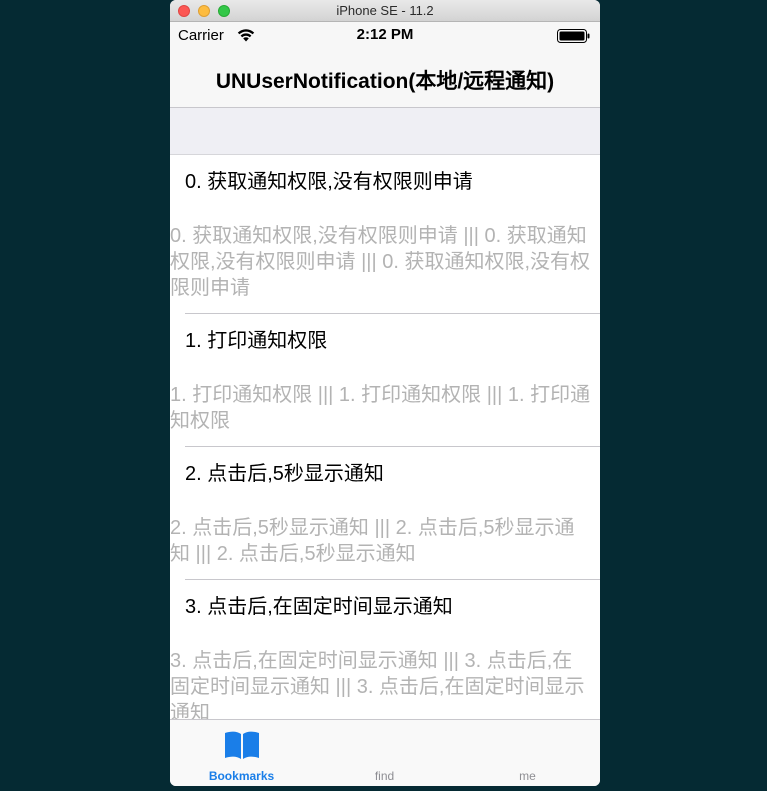 This screenshot has height=791, width=767. I want to click on tab-bar: Bookmarks find me, so click(385, 752).